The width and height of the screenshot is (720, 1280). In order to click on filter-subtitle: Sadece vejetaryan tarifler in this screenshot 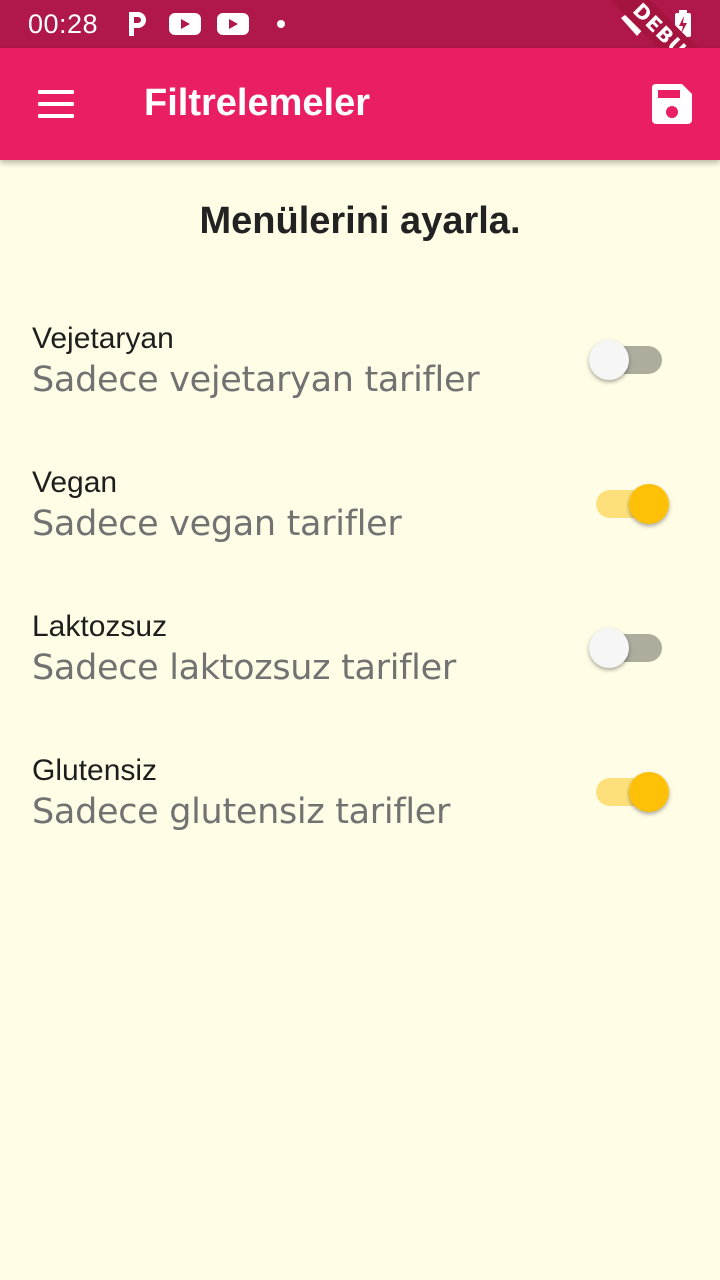, I will do `click(256, 380)`.